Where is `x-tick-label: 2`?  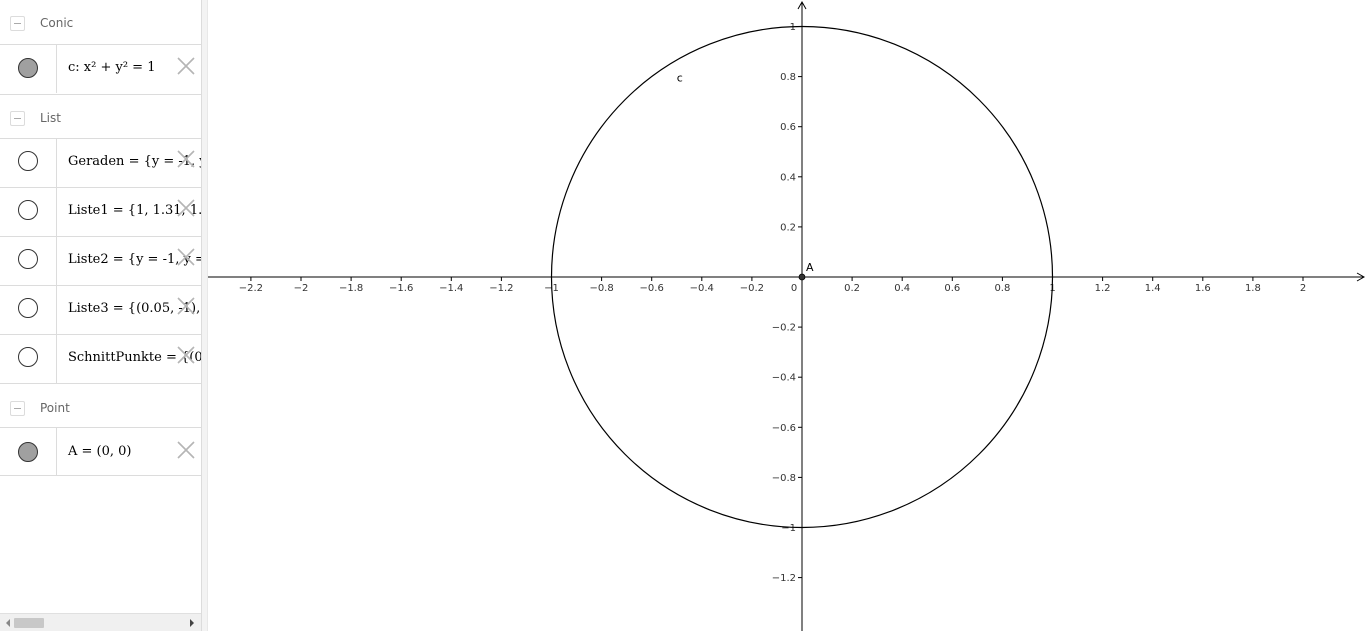
x-tick-label: 2 is located at coordinates (1303, 288).